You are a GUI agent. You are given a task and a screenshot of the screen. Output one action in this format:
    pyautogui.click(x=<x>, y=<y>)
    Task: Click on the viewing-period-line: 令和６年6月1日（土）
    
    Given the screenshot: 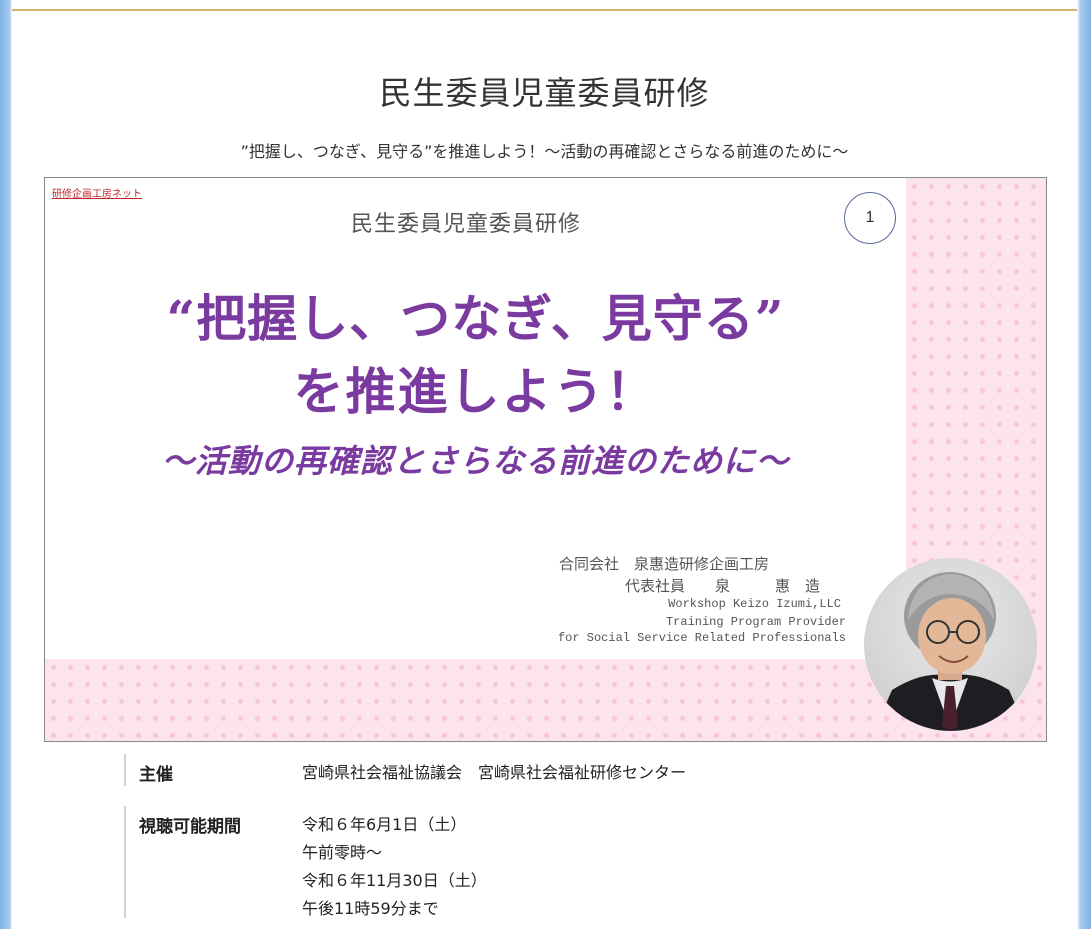 What is the action you would take?
    pyautogui.click(x=384, y=824)
    